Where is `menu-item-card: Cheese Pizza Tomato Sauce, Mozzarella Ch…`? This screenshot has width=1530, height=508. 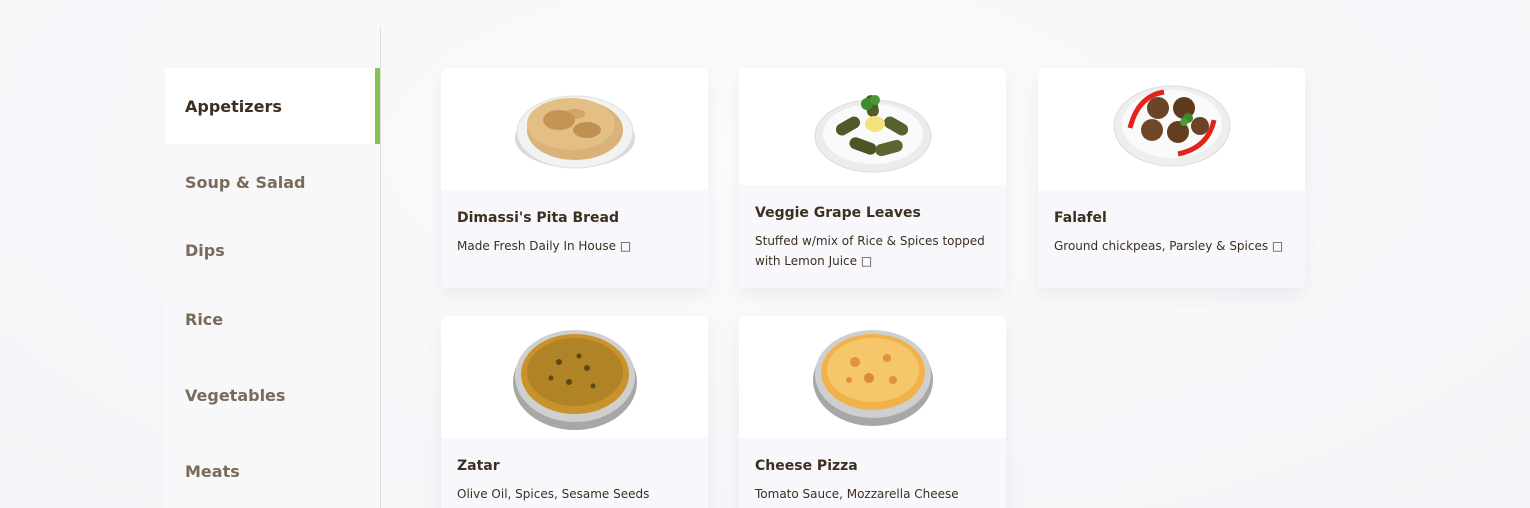 menu-item-card: Cheese Pizza Tomato Sauce, Mozzarella Ch… is located at coordinates (872, 412).